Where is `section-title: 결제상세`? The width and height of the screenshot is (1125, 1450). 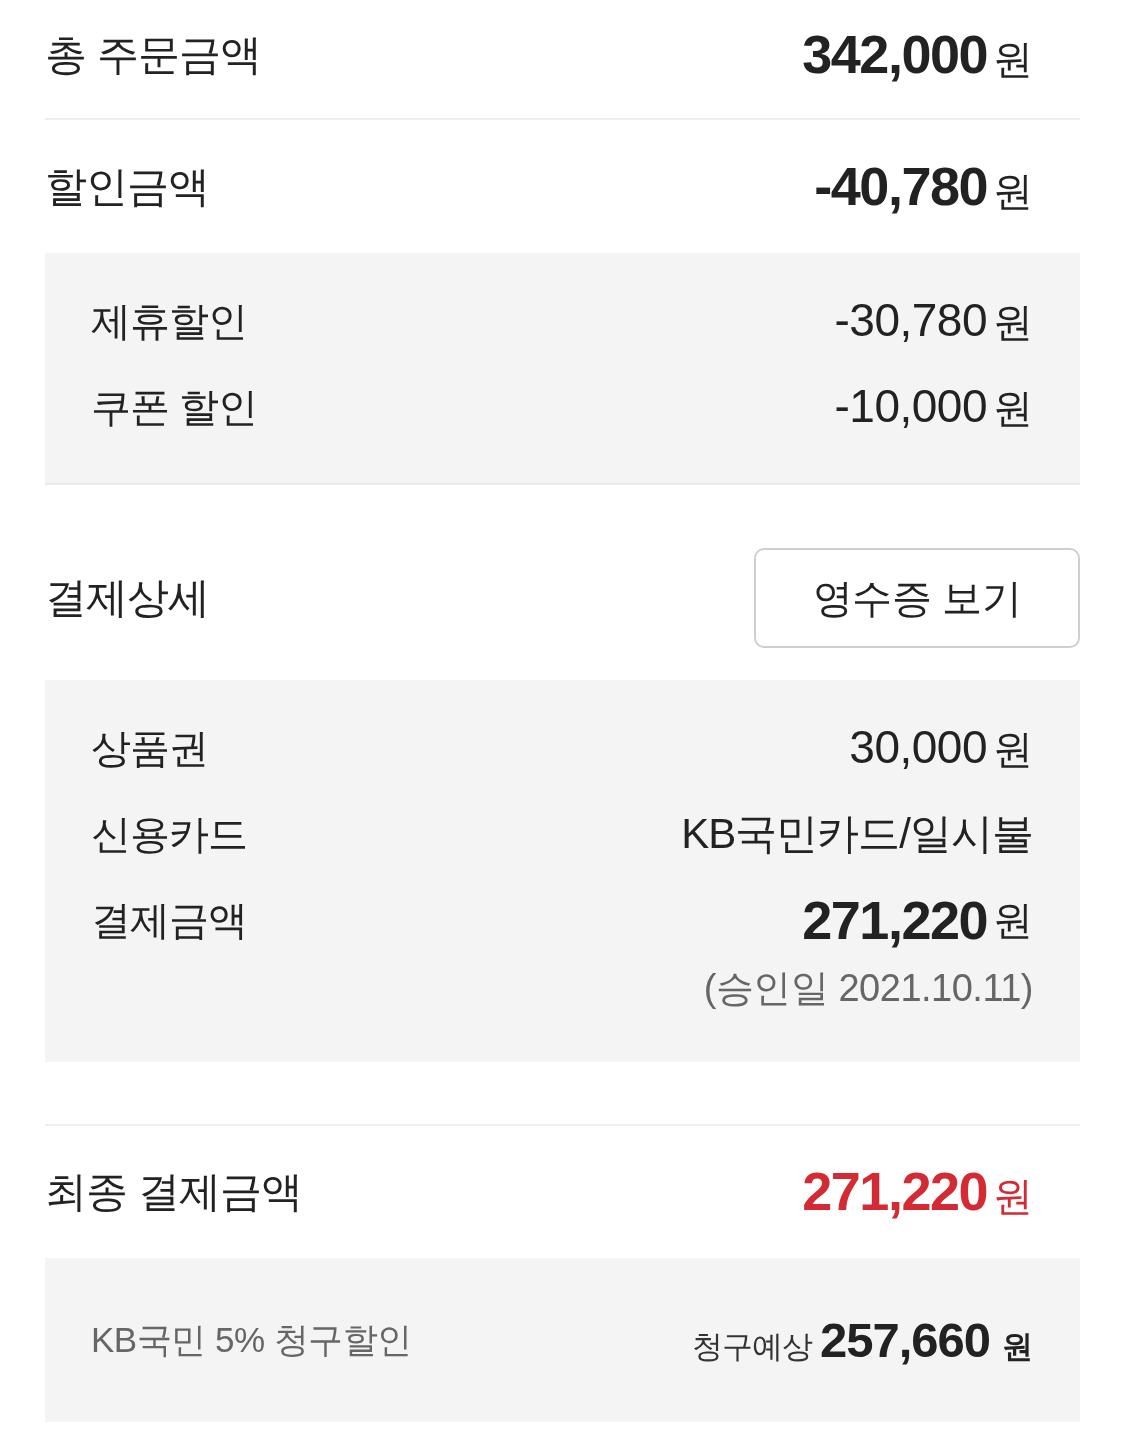 section-title: 결제상세 is located at coordinates (127, 598).